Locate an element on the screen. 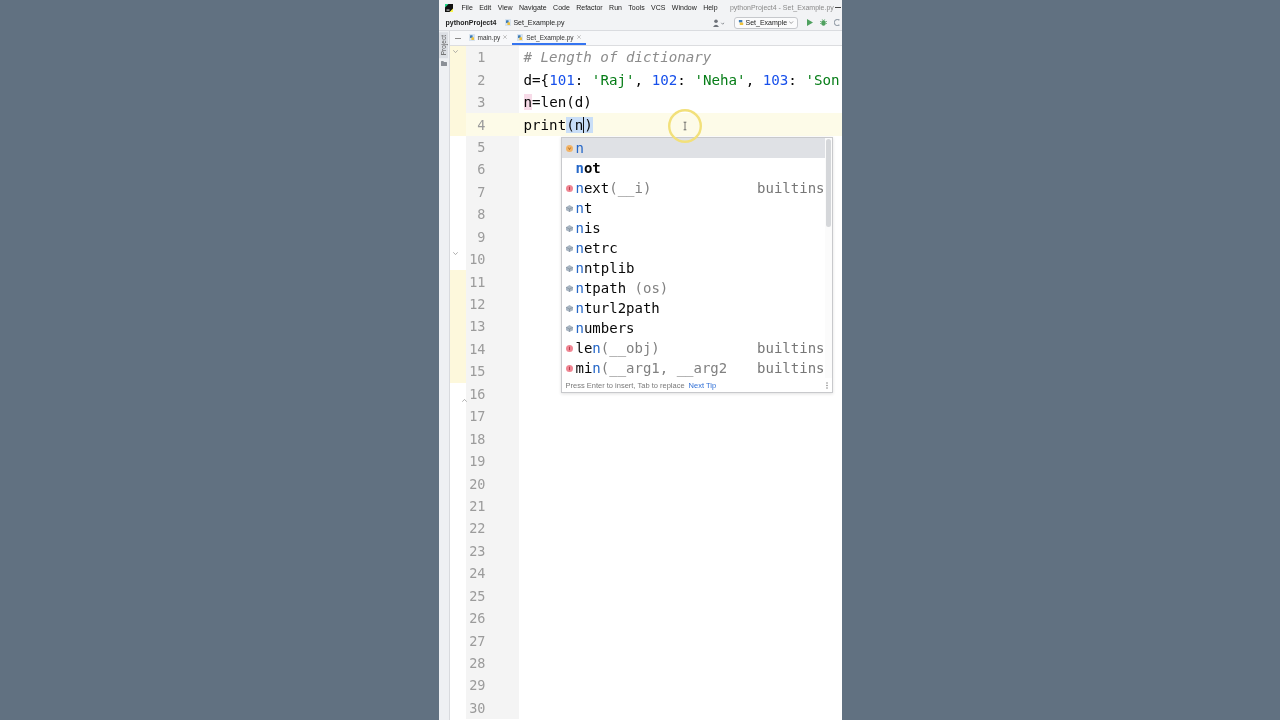 The width and height of the screenshot is (1280, 720). code-text: d={101: 'Raj', 102: 'Neha', 103: 'Son is located at coordinates (681, 79).